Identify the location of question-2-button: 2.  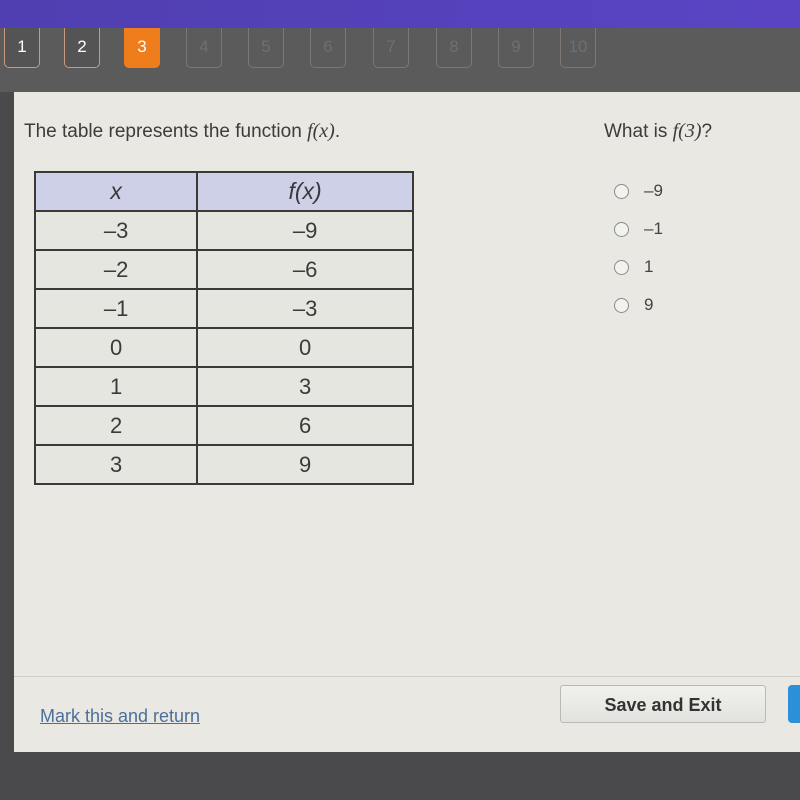
(82, 48).